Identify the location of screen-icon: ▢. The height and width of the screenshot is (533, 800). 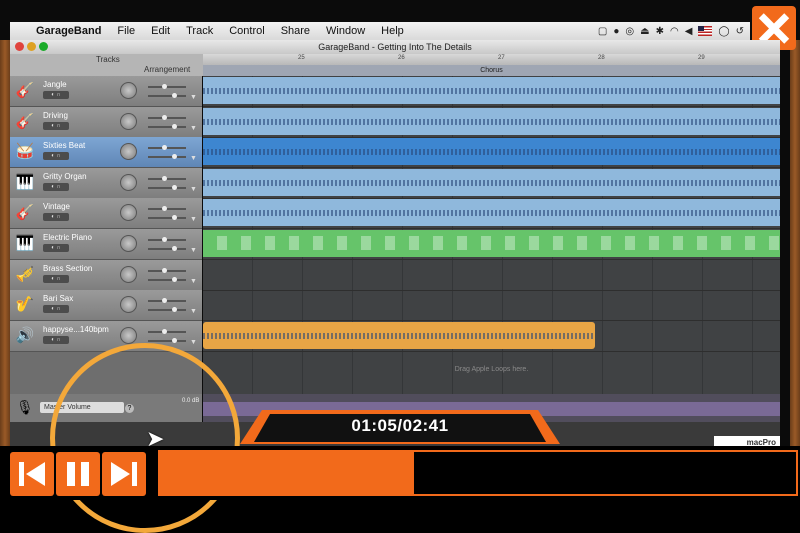
(602, 31).